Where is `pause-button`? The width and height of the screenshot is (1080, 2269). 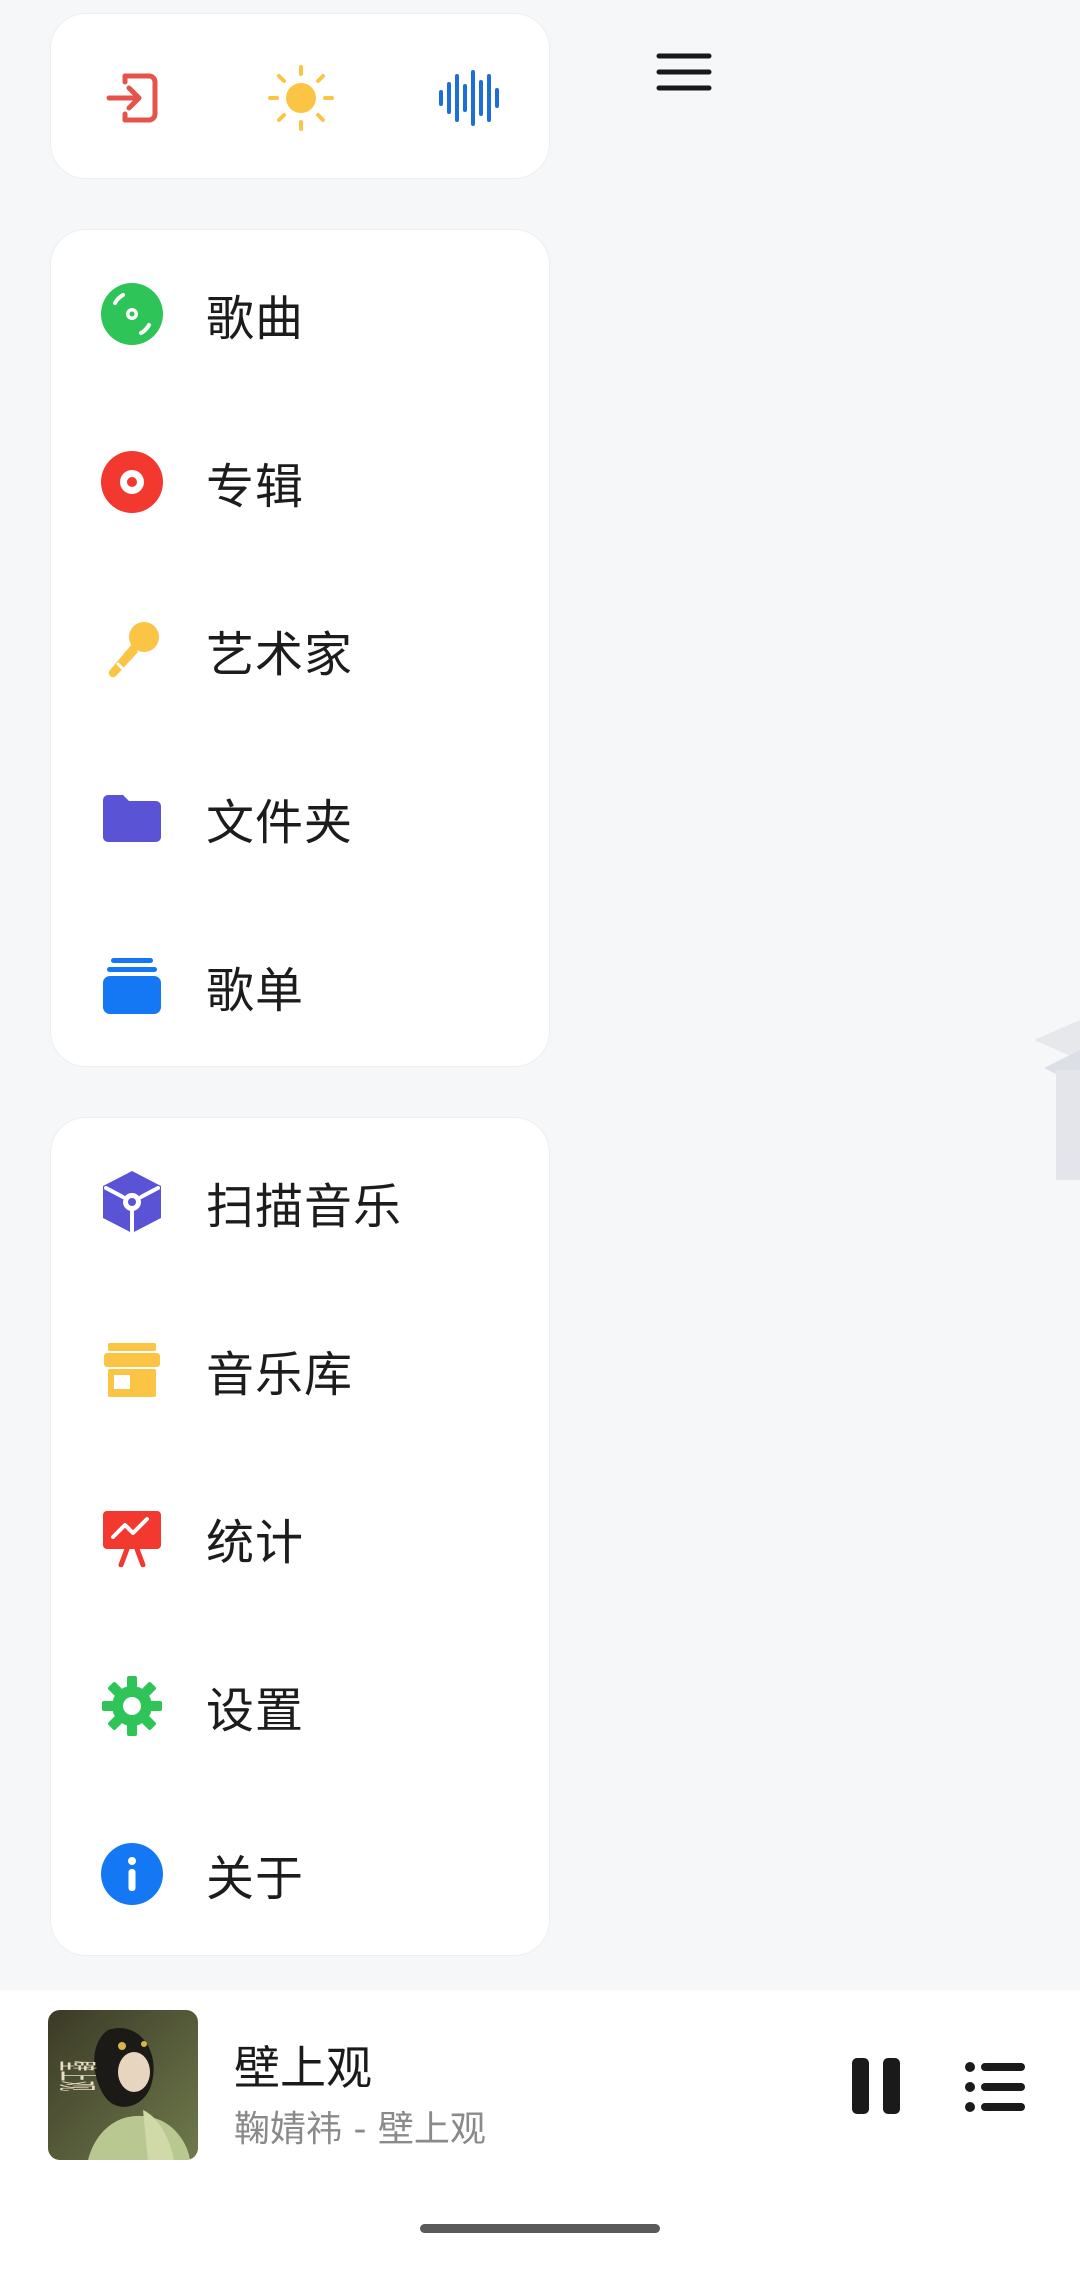
pause-button is located at coordinates (876, 2086).